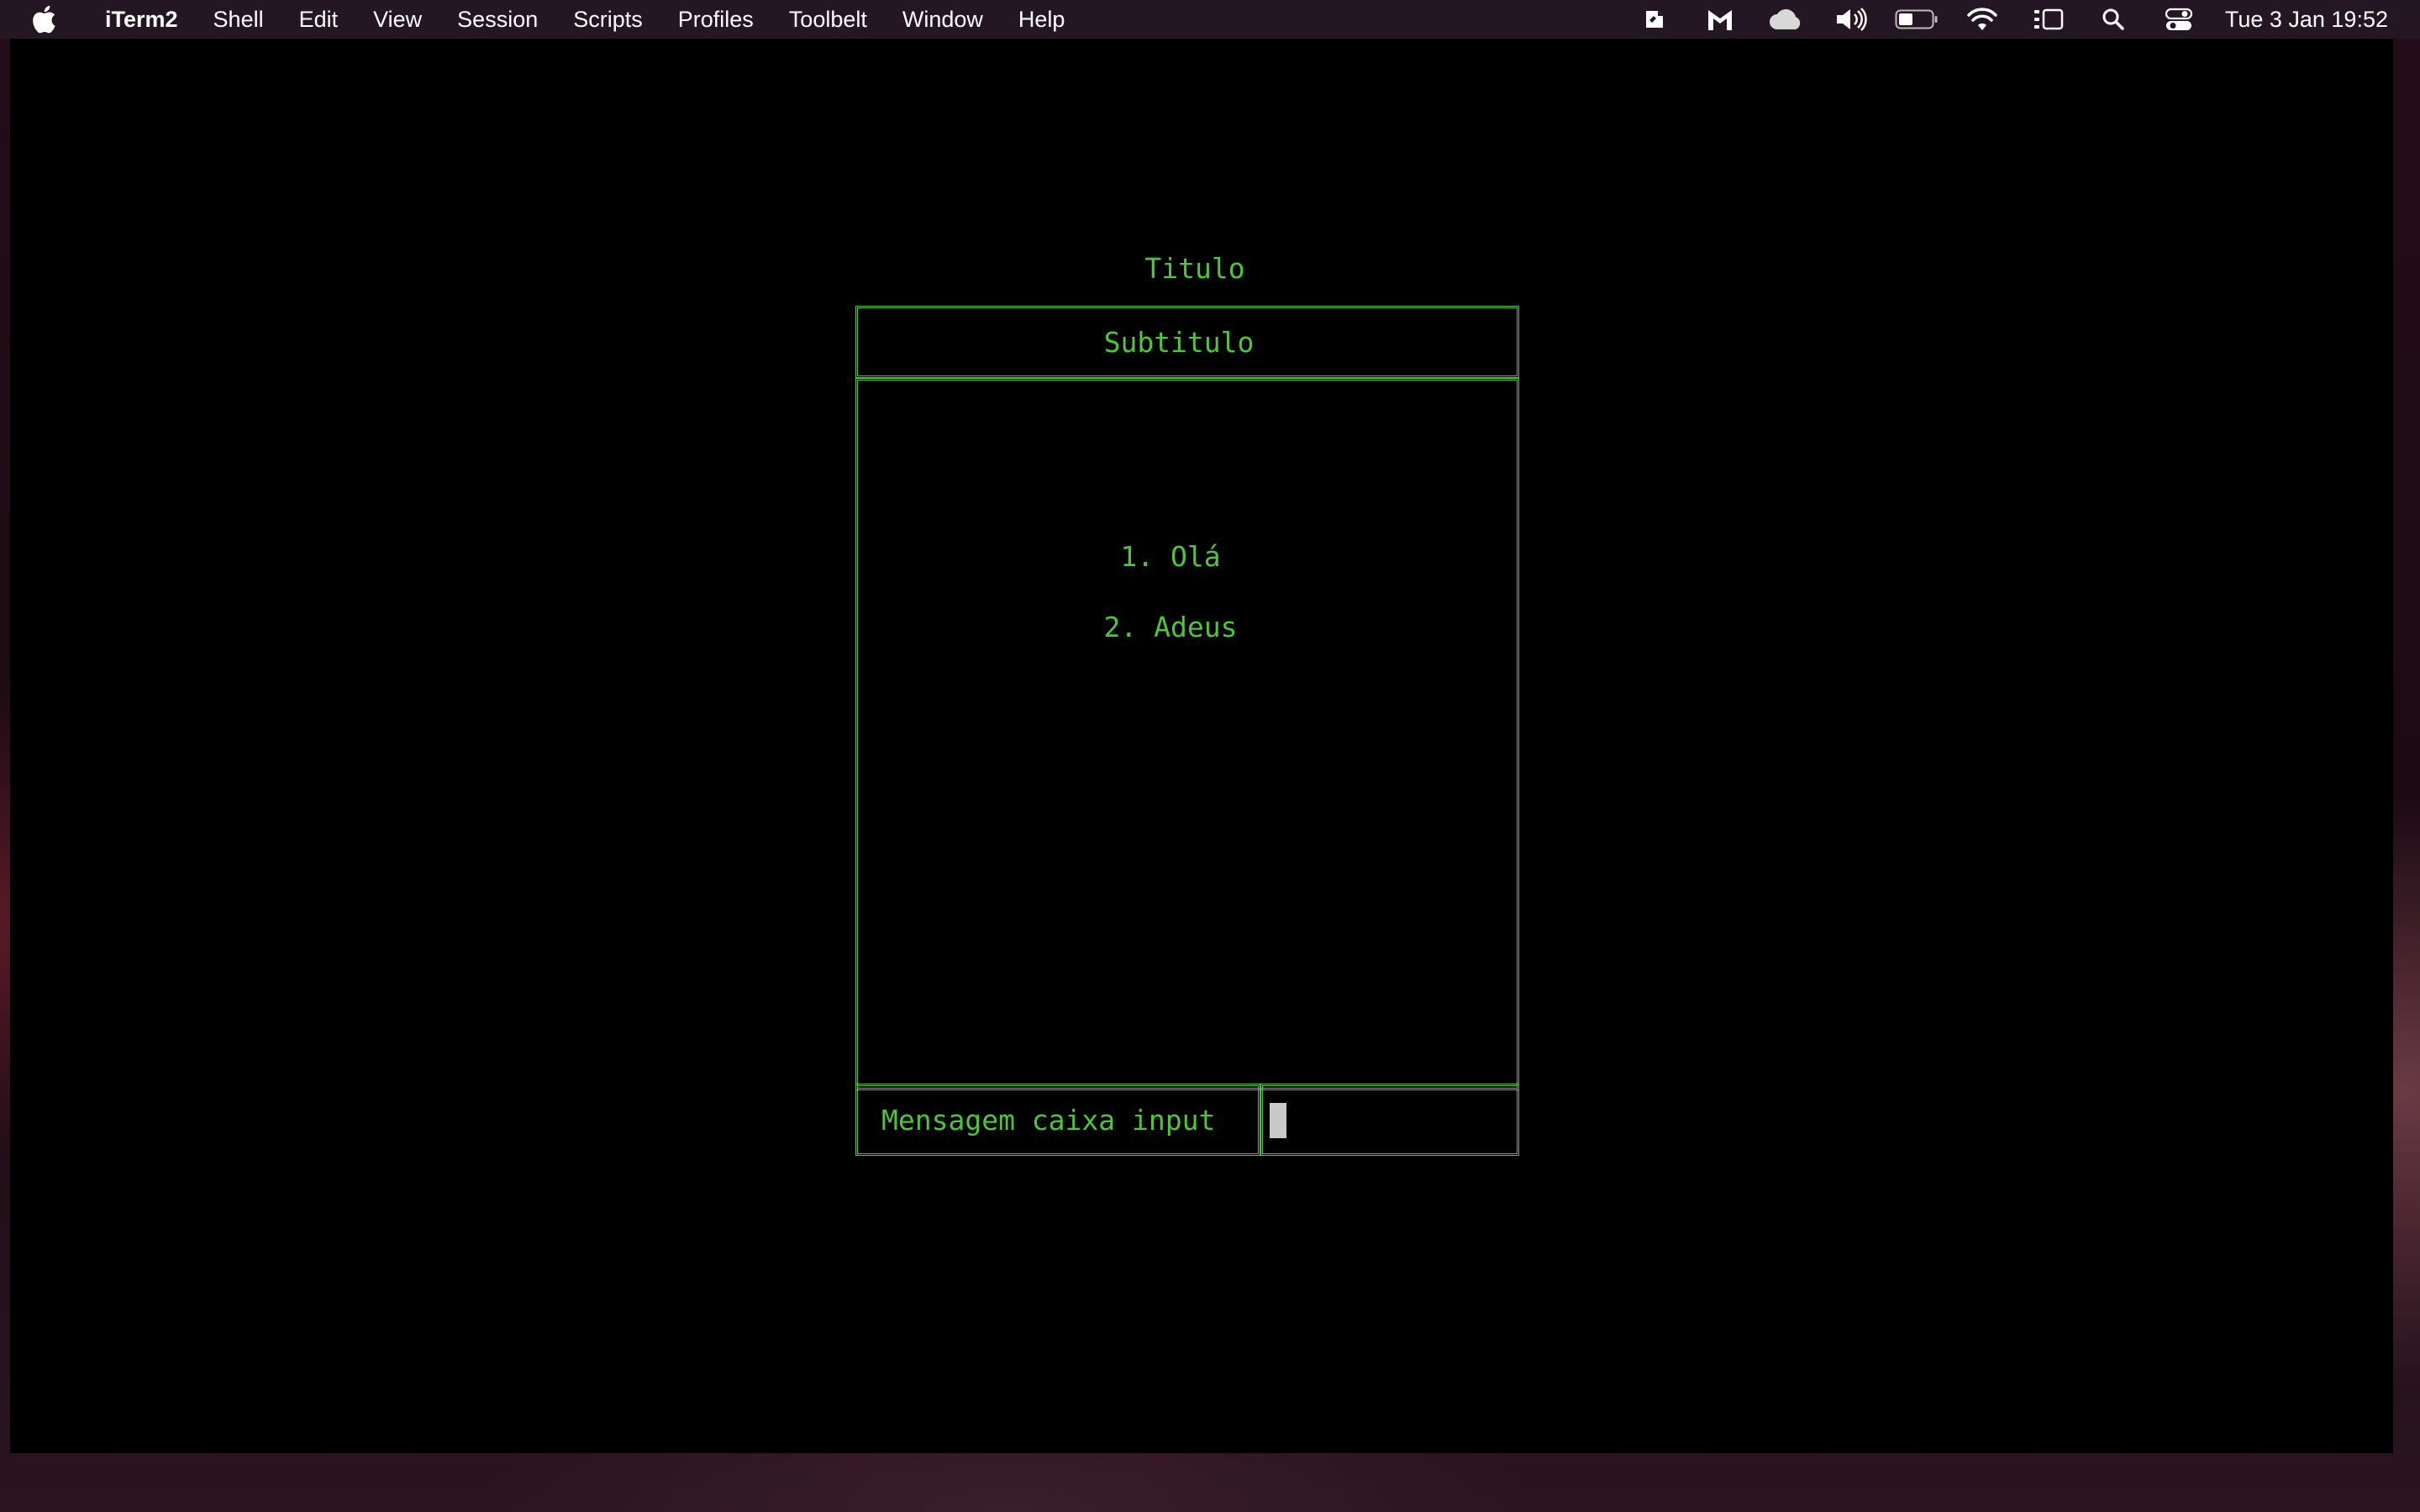 The width and height of the screenshot is (2420, 1512). What do you see at coordinates (1179, 342) in the screenshot?
I see `screen-subtitle: Subtitulo` at bounding box center [1179, 342].